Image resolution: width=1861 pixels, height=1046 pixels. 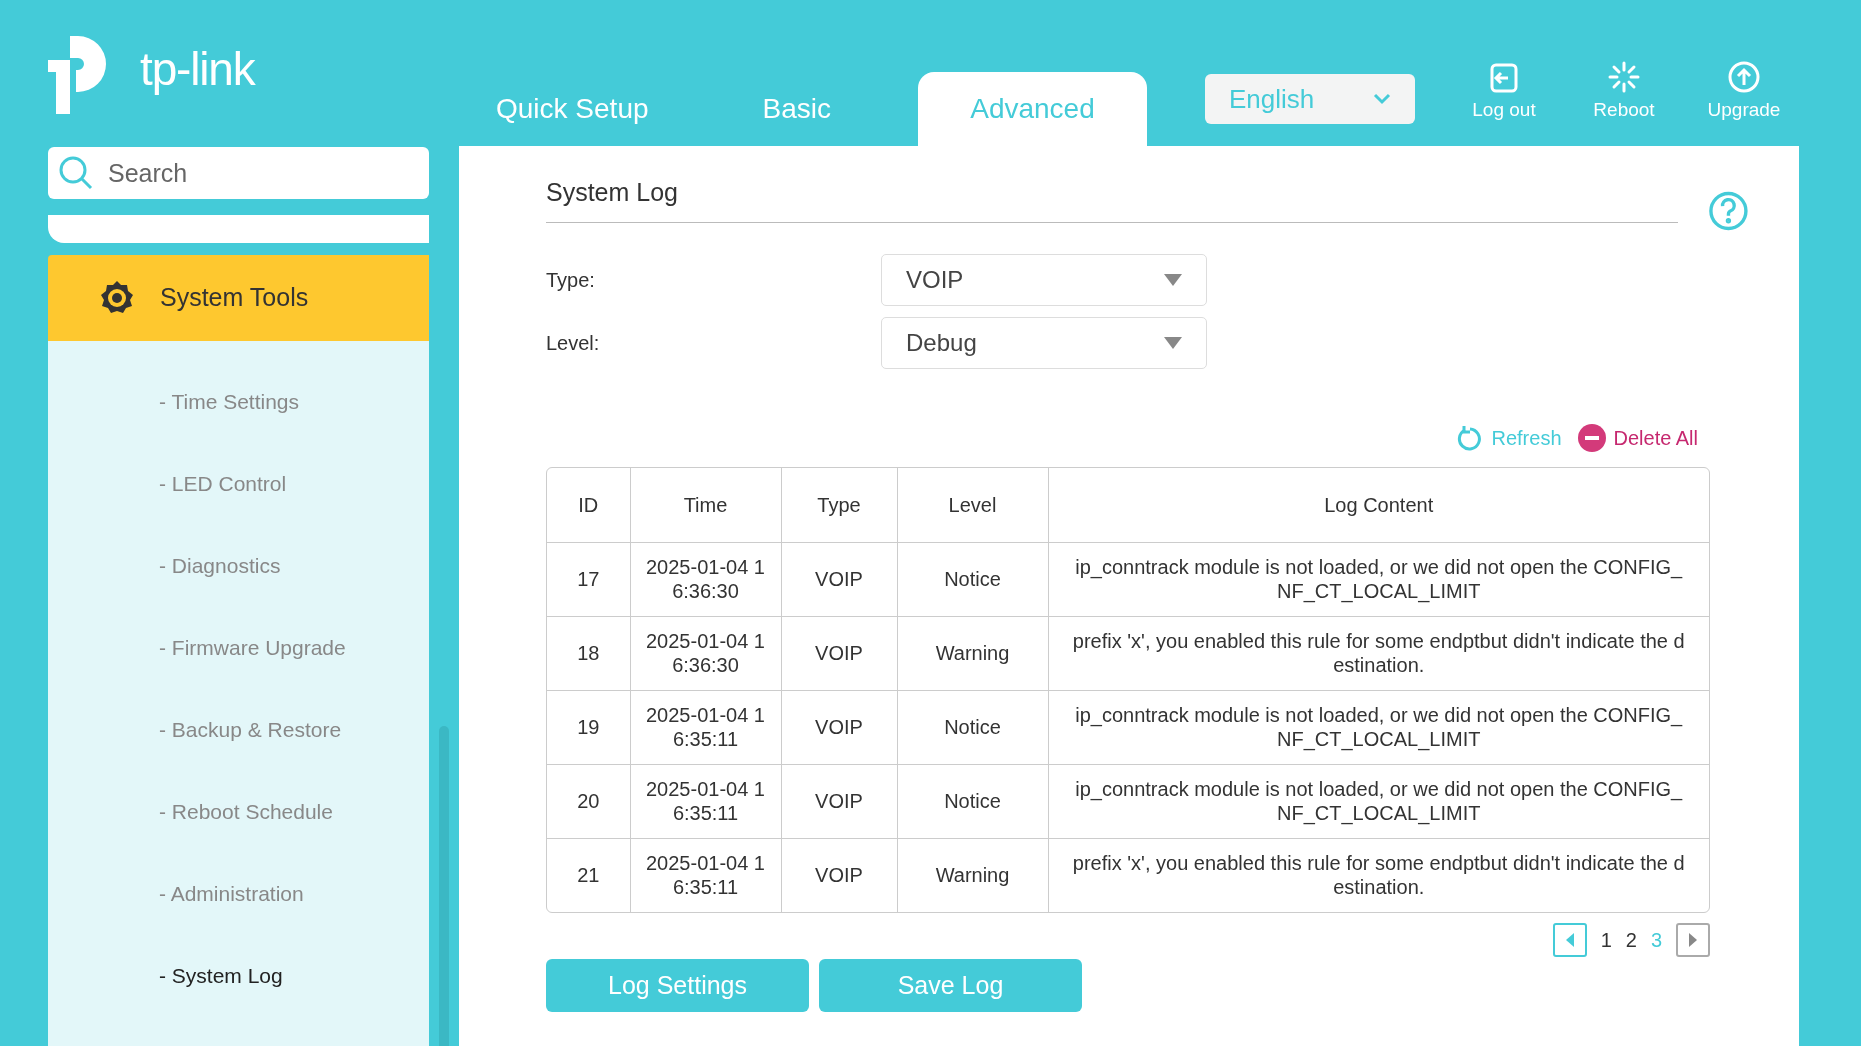 I want to click on spinner-icon, so click(x=1624, y=76).